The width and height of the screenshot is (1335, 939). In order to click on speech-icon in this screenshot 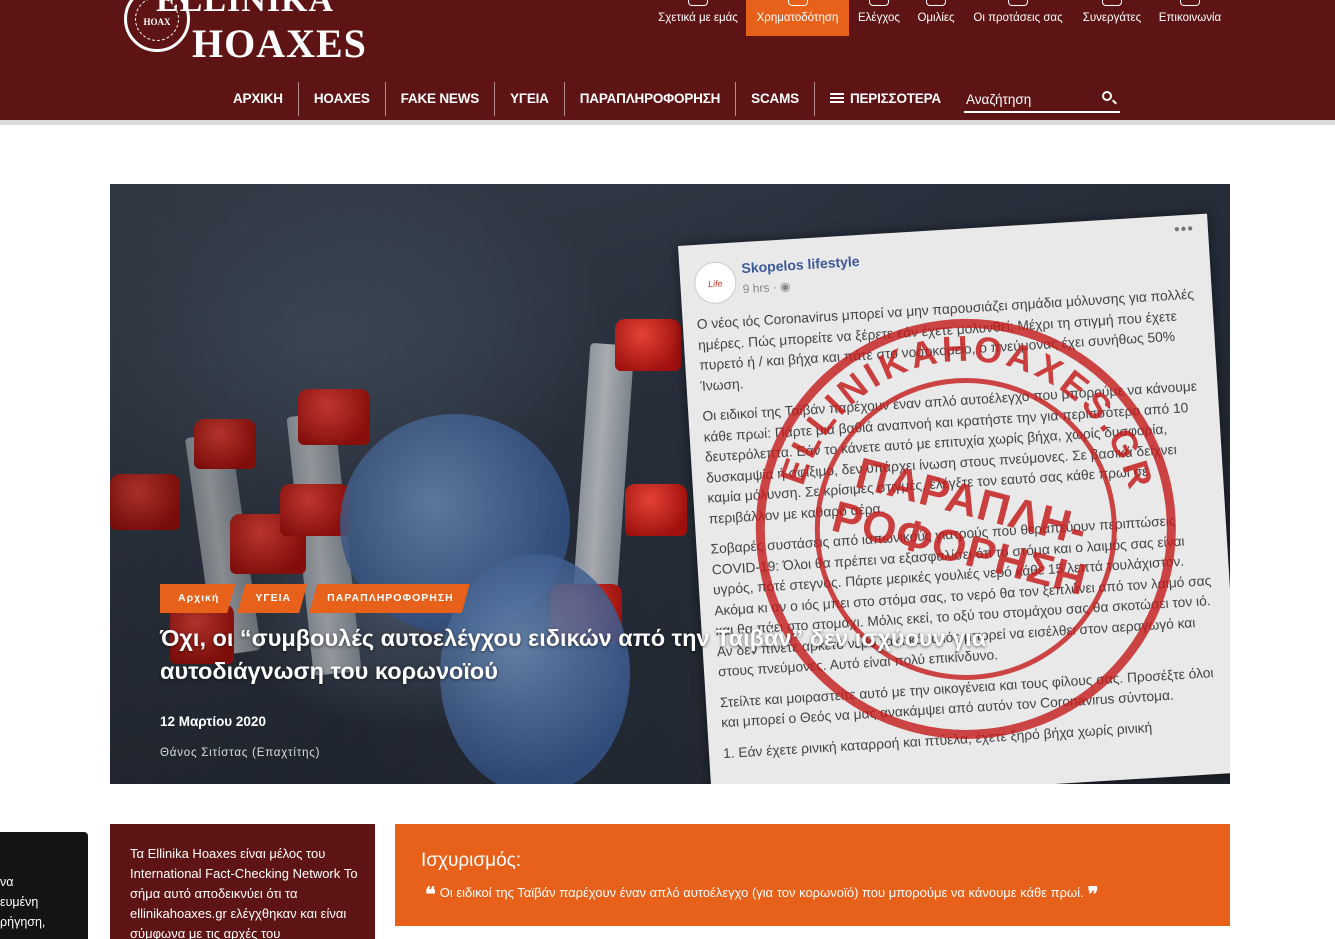, I will do `click(936, 3)`.